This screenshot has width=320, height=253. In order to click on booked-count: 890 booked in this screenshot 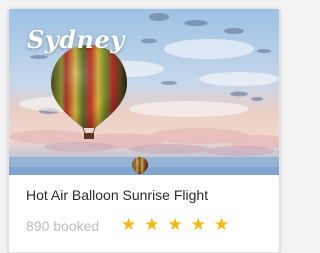, I will do `click(63, 226)`.